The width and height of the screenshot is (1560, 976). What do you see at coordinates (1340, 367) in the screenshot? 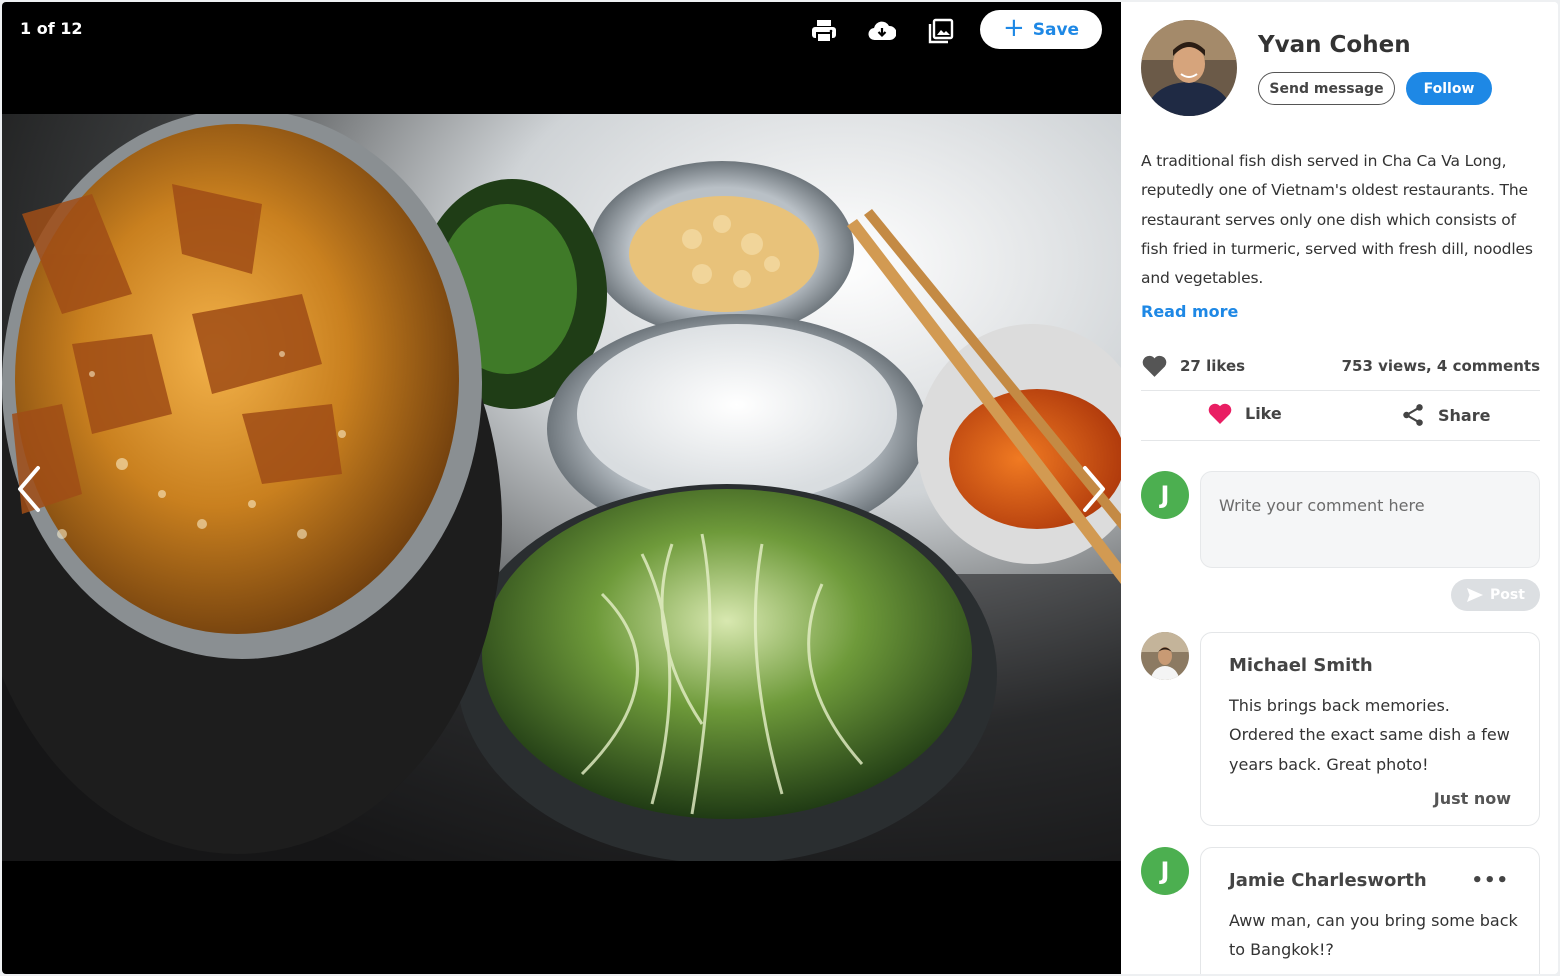
I see `post-stats: 27 likes 753 views, 4 comments` at bounding box center [1340, 367].